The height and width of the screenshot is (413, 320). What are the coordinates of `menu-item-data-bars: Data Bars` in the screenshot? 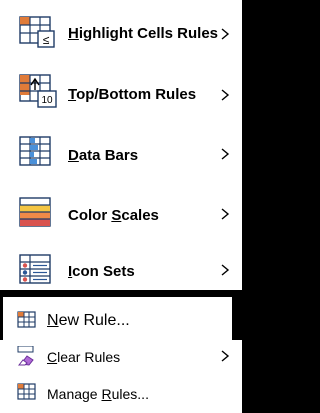 It's located at (121, 156).